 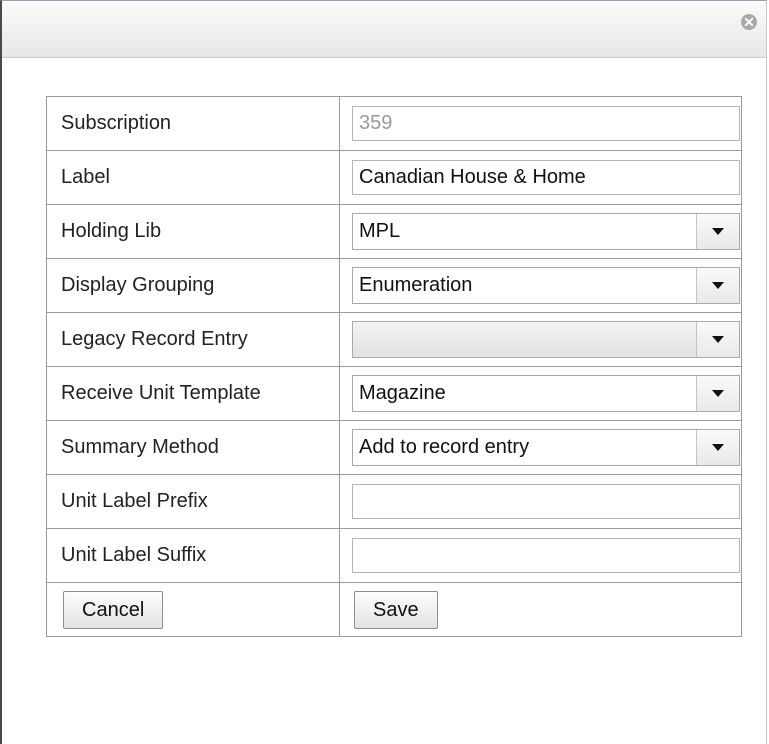 What do you see at coordinates (546, 501) in the screenshot?
I see `unit-label-prefix-field` at bounding box center [546, 501].